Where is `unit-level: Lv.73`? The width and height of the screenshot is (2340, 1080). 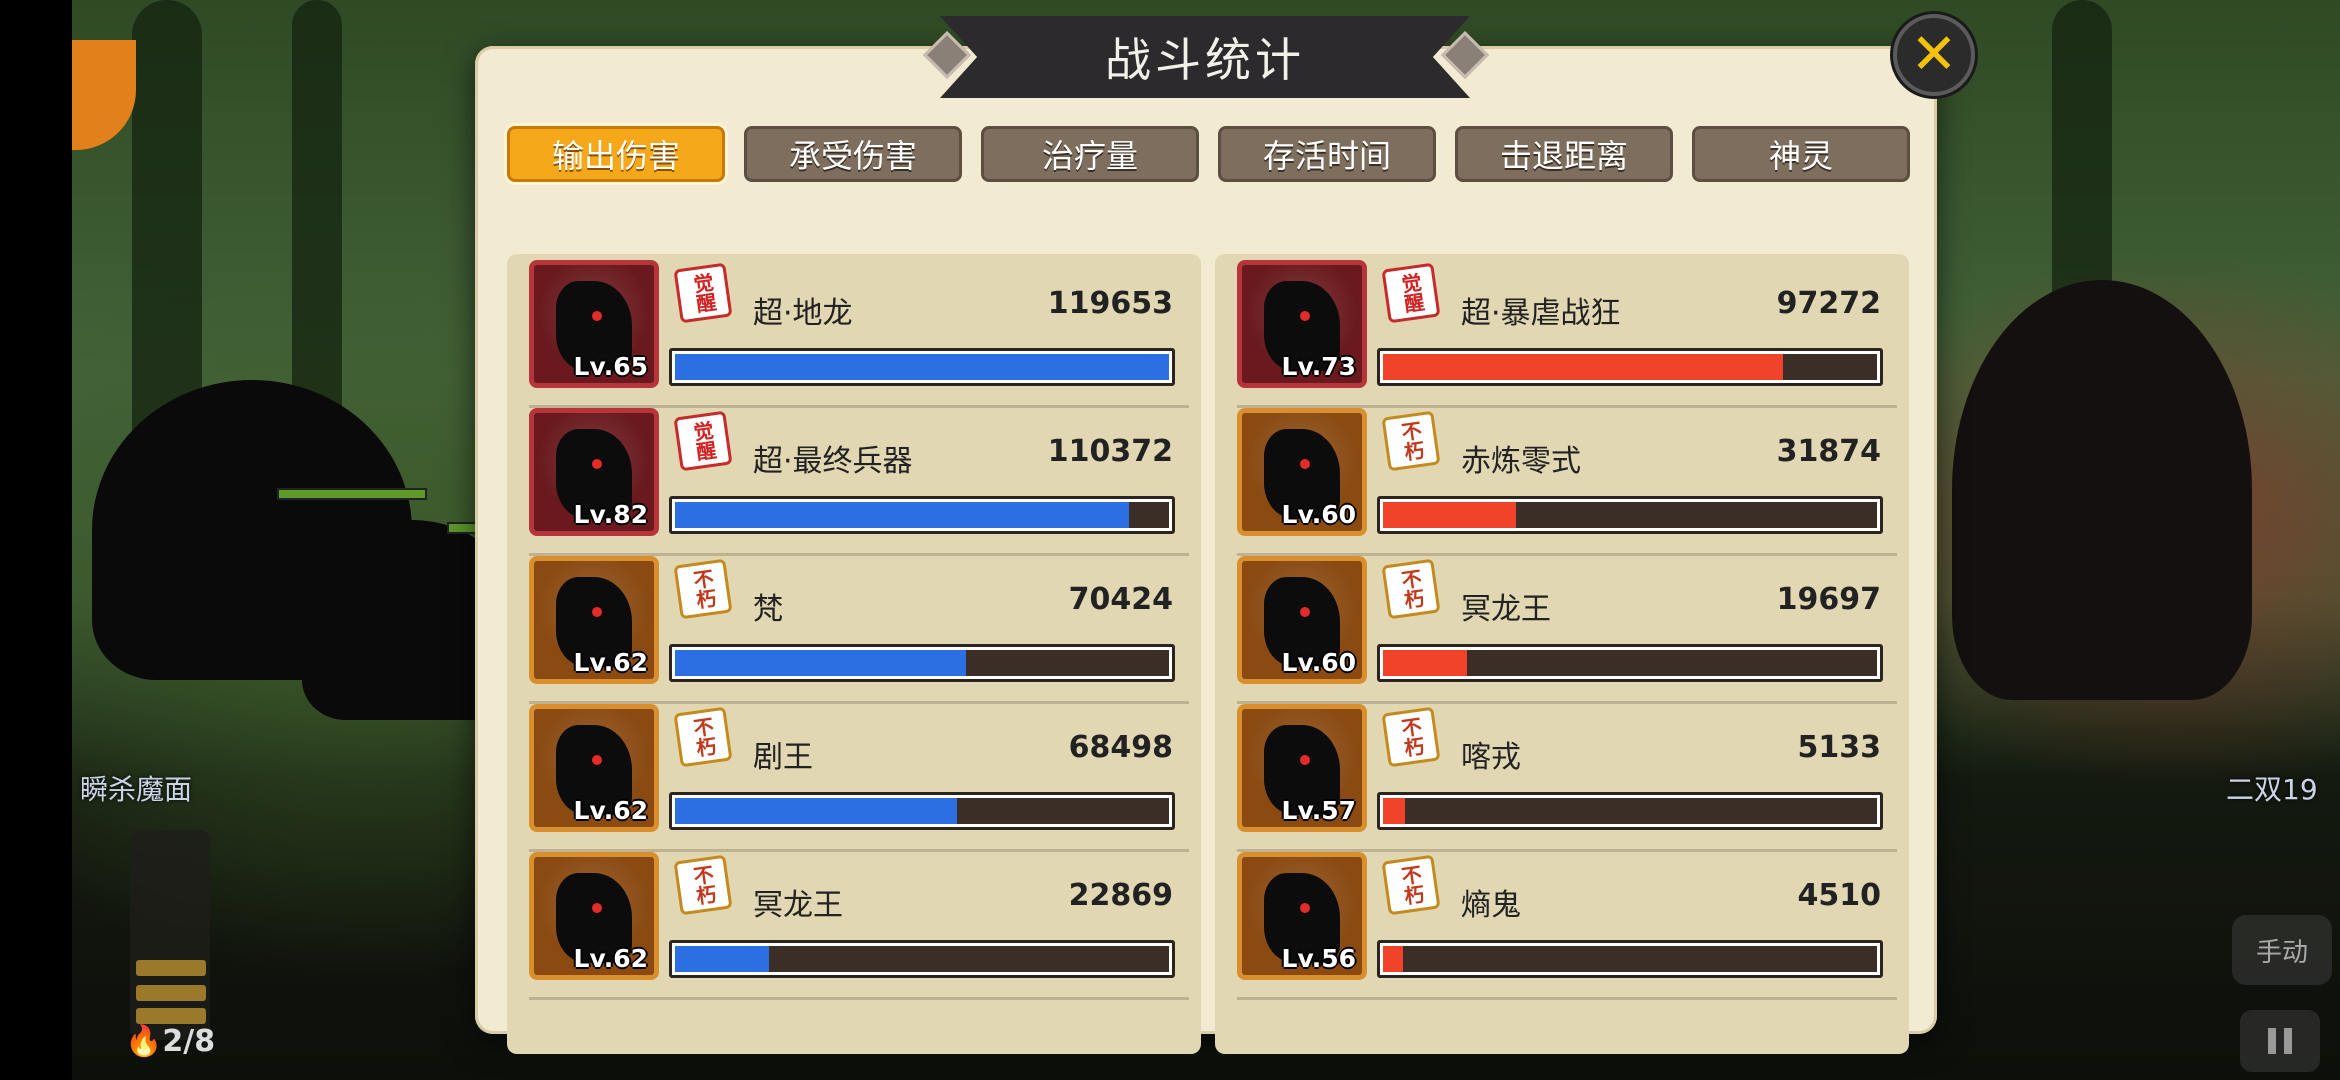
unit-level: Lv.73 is located at coordinates (1318, 366).